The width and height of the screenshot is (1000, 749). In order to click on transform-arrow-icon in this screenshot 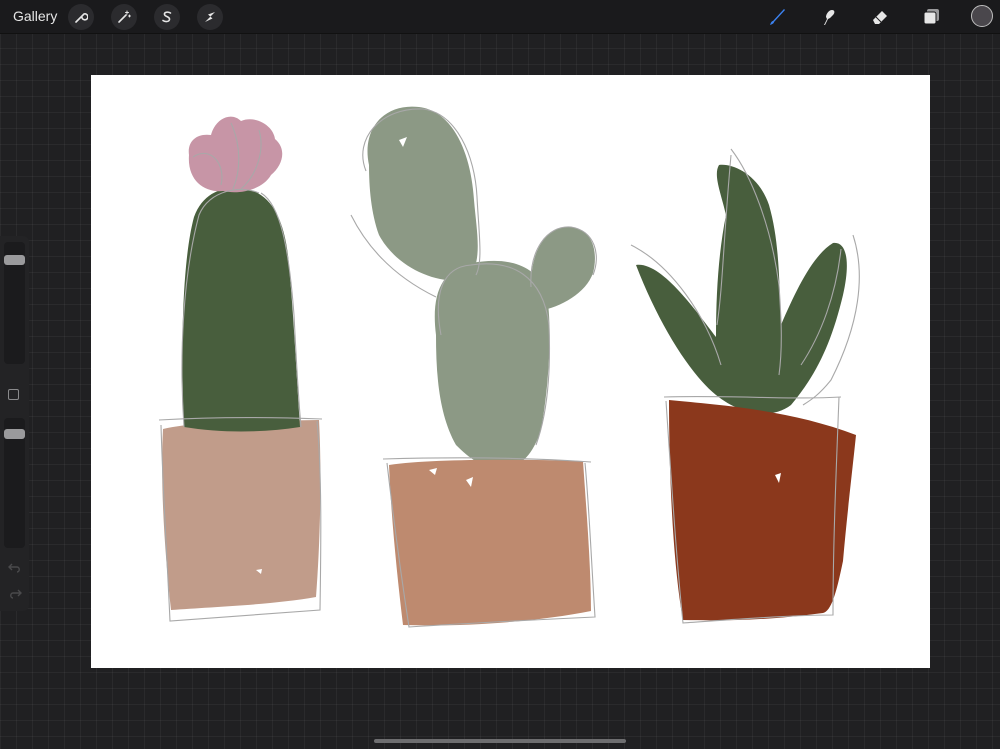, I will do `click(210, 17)`.